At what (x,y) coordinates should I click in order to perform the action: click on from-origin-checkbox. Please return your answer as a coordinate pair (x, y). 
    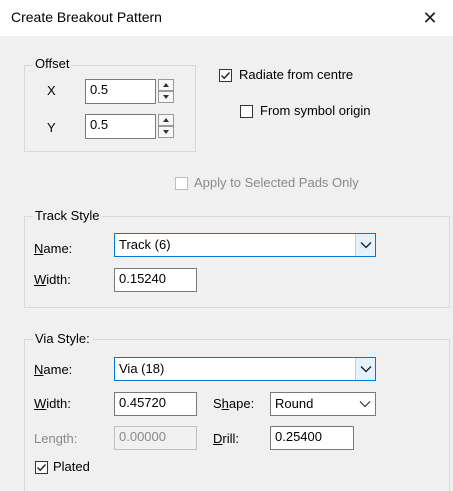
    Looking at the image, I should click on (246, 111).